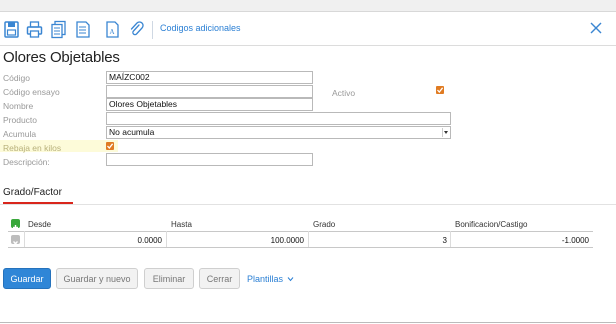 Image resolution: width=616 pixels, height=324 pixels. Describe the element at coordinates (181, 224) in the screenshot. I see `column-header-hasta: Hasta` at that location.